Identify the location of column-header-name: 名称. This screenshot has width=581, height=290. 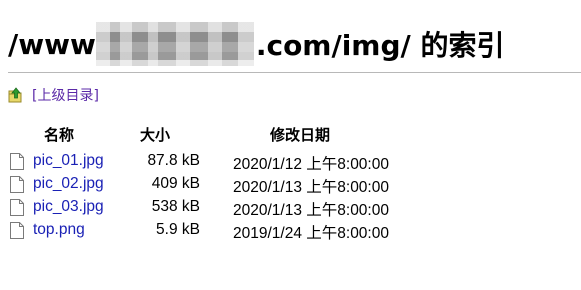
(59, 134).